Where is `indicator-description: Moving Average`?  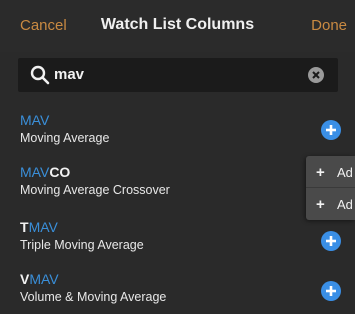
indicator-description: Moving Average is located at coordinates (65, 138).